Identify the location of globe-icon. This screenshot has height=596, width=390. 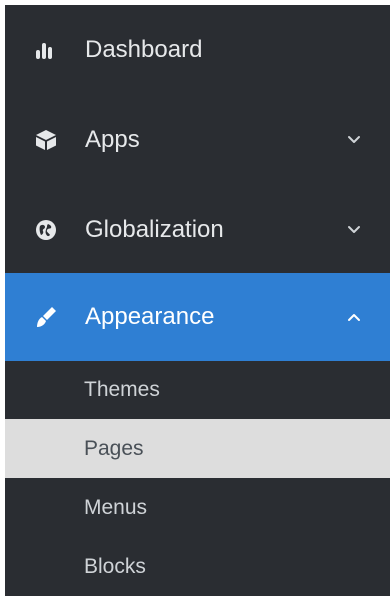
(46, 230).